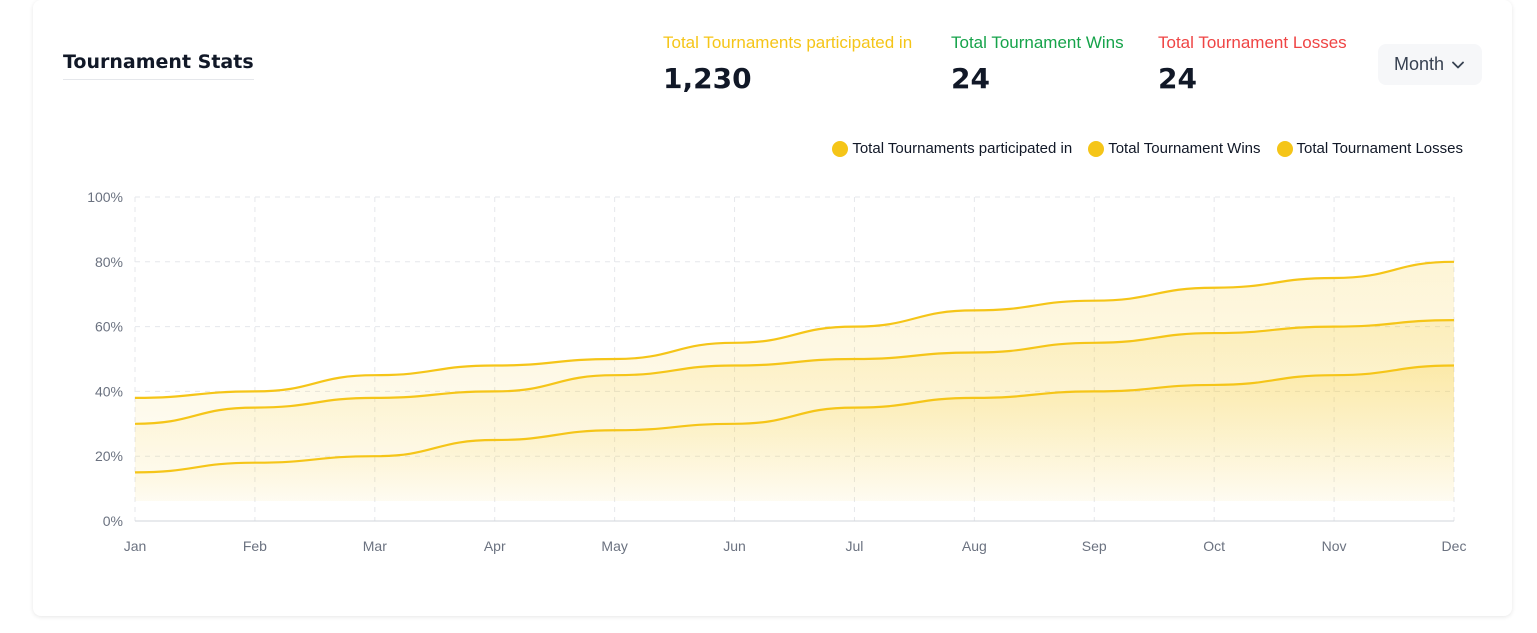 This screenshot has width=1537, height=633. What do you see at coordinates (109, 262) in the screenshot?
I see `y-tick-label: 80%` at bounding box center [109, 262].